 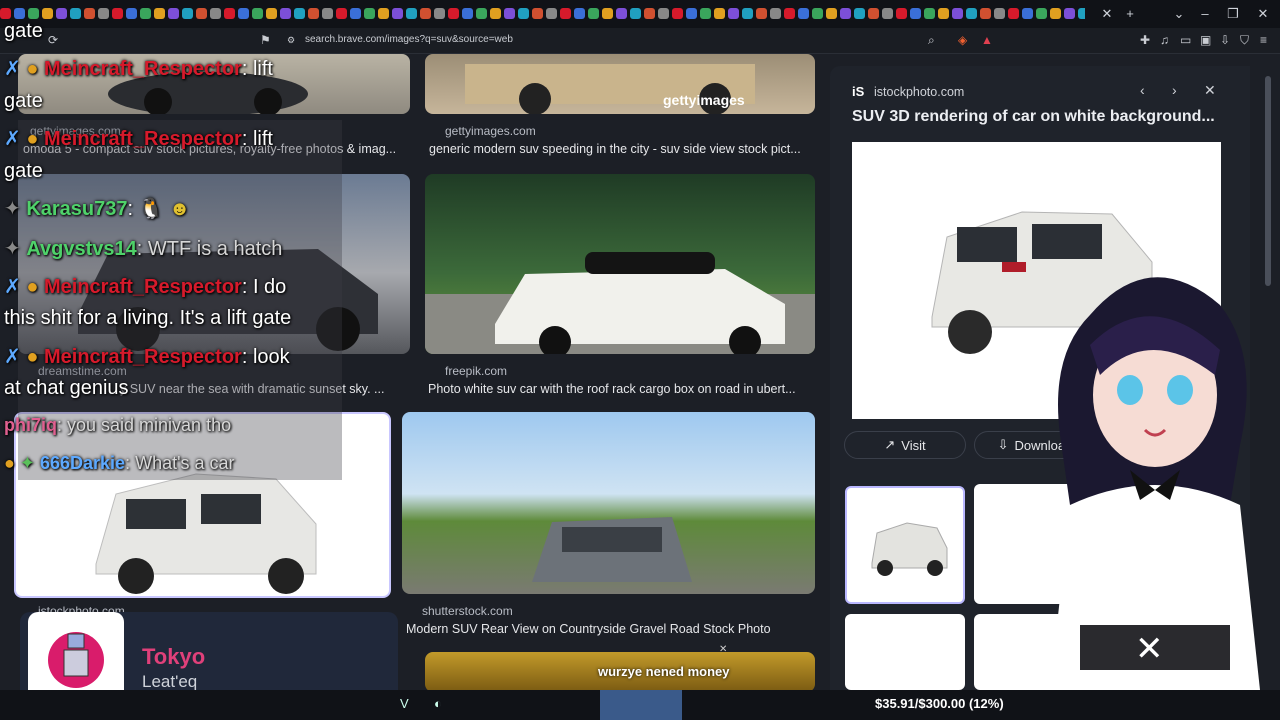 What do you see at coordinates (704, 100) in the screenshot?
I see `watermark: gettyimages` at bounding box center [704, 100].